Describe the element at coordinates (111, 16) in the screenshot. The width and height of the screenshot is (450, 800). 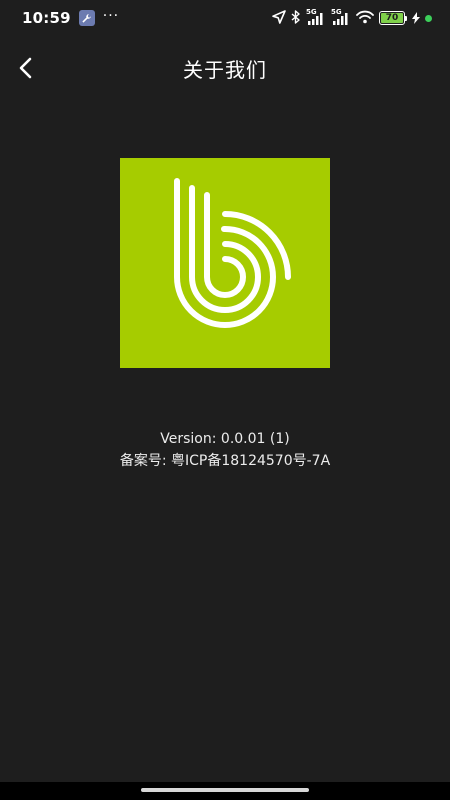
I see `more-notifications-icon: ···` at that location.